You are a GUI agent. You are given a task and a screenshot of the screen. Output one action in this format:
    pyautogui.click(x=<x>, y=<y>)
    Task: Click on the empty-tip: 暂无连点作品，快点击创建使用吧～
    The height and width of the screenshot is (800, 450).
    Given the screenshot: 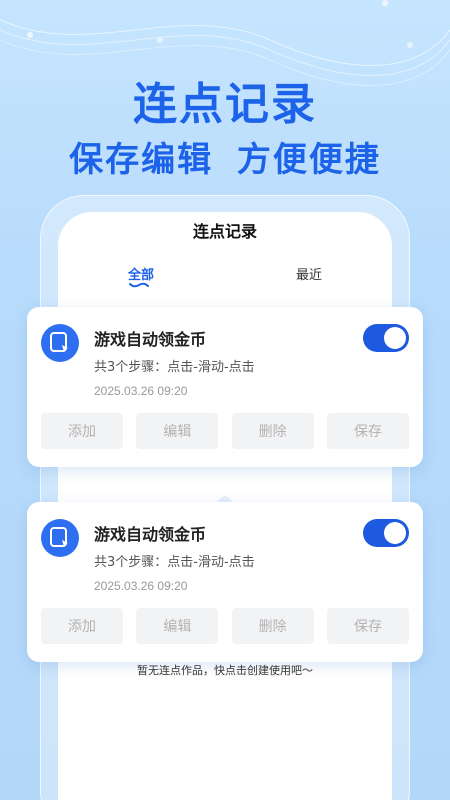 What is the action you would take?
    pyautogui.click(x=225, y=670)
    